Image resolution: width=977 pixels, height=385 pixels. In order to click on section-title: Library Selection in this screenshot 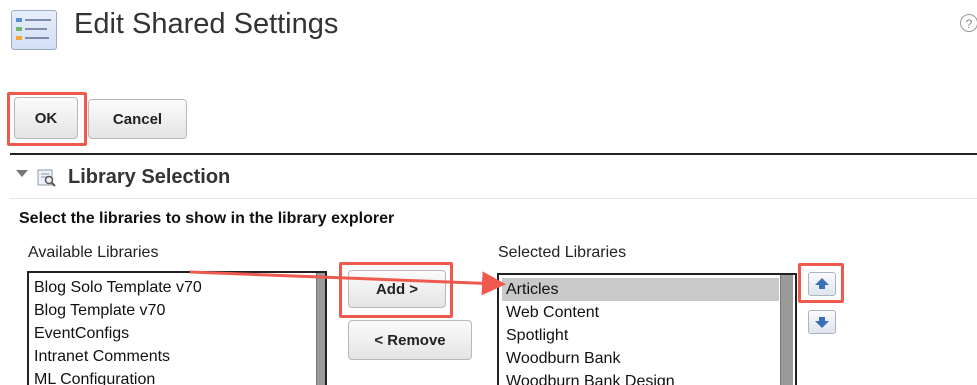, I will do `click(149, 177)`.